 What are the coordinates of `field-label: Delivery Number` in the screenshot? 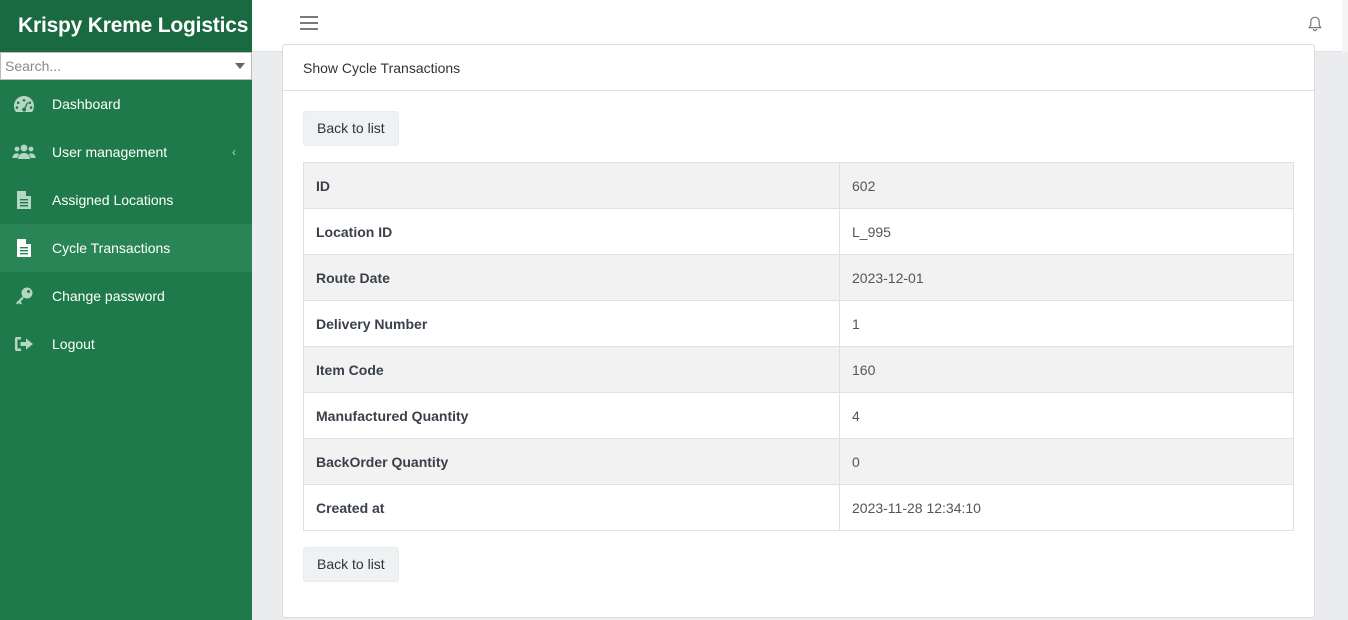 It's located at (571, 323).